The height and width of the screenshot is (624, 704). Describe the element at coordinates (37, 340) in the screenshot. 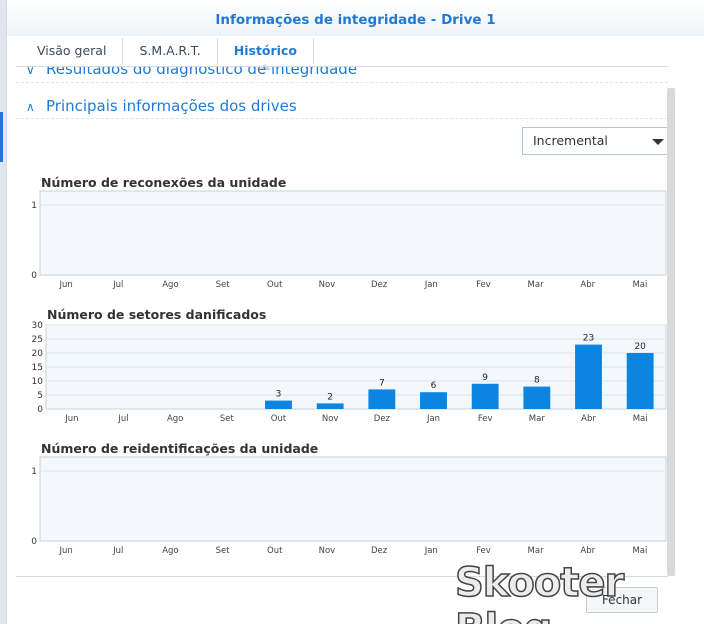

I see `y-tick-label: 25` at that location.